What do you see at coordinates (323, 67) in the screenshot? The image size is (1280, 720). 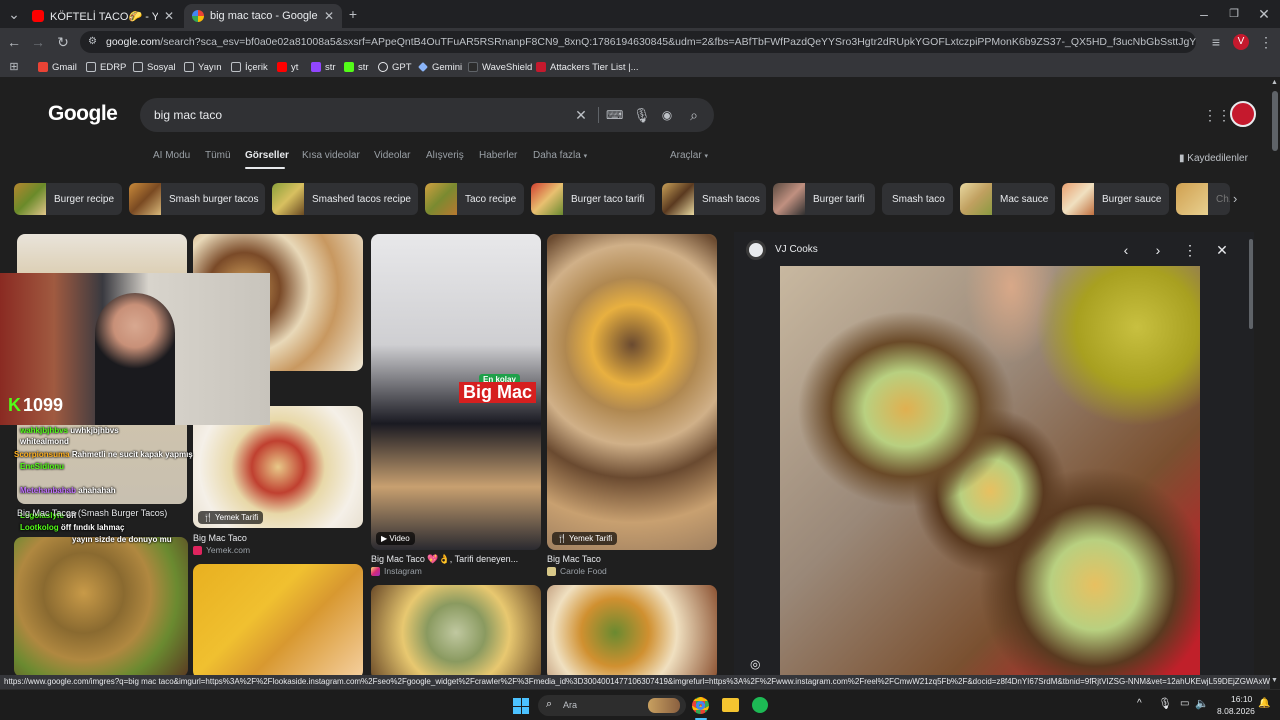 I see `bookmark-str-twitch: str` at bounding box center [323, 67].